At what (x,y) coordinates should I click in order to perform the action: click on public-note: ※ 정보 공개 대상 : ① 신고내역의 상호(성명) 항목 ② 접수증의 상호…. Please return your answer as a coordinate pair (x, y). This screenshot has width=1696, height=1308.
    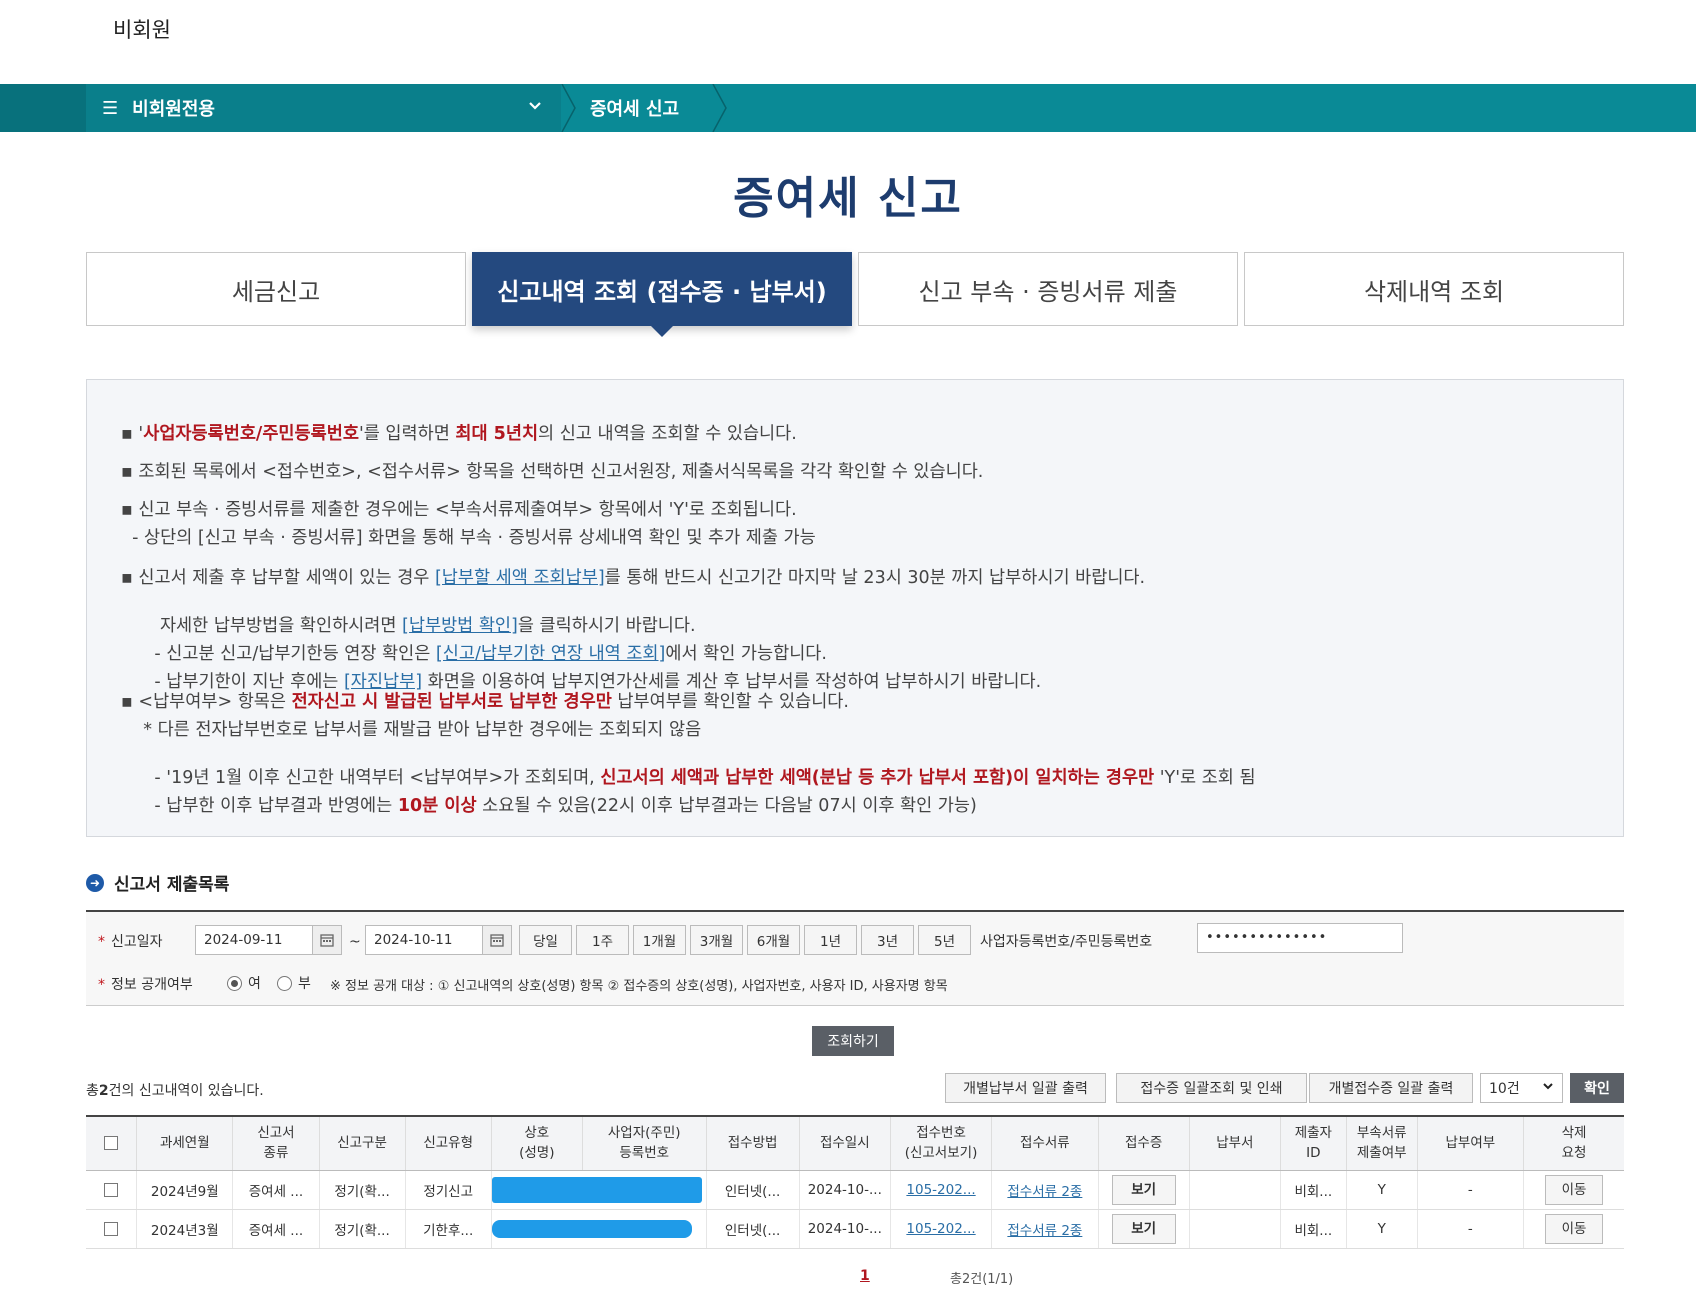
    Looking at the image, I should click on (639, 986).